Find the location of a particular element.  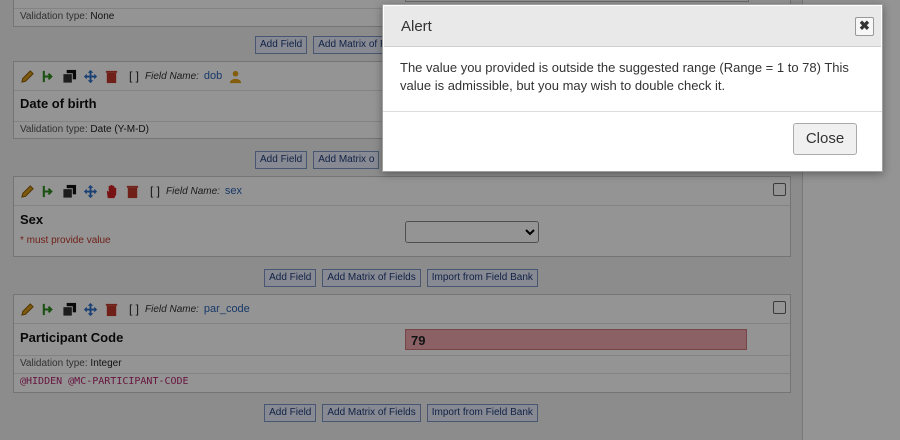

alert-title: Alert is located at coordinates (416, 26).